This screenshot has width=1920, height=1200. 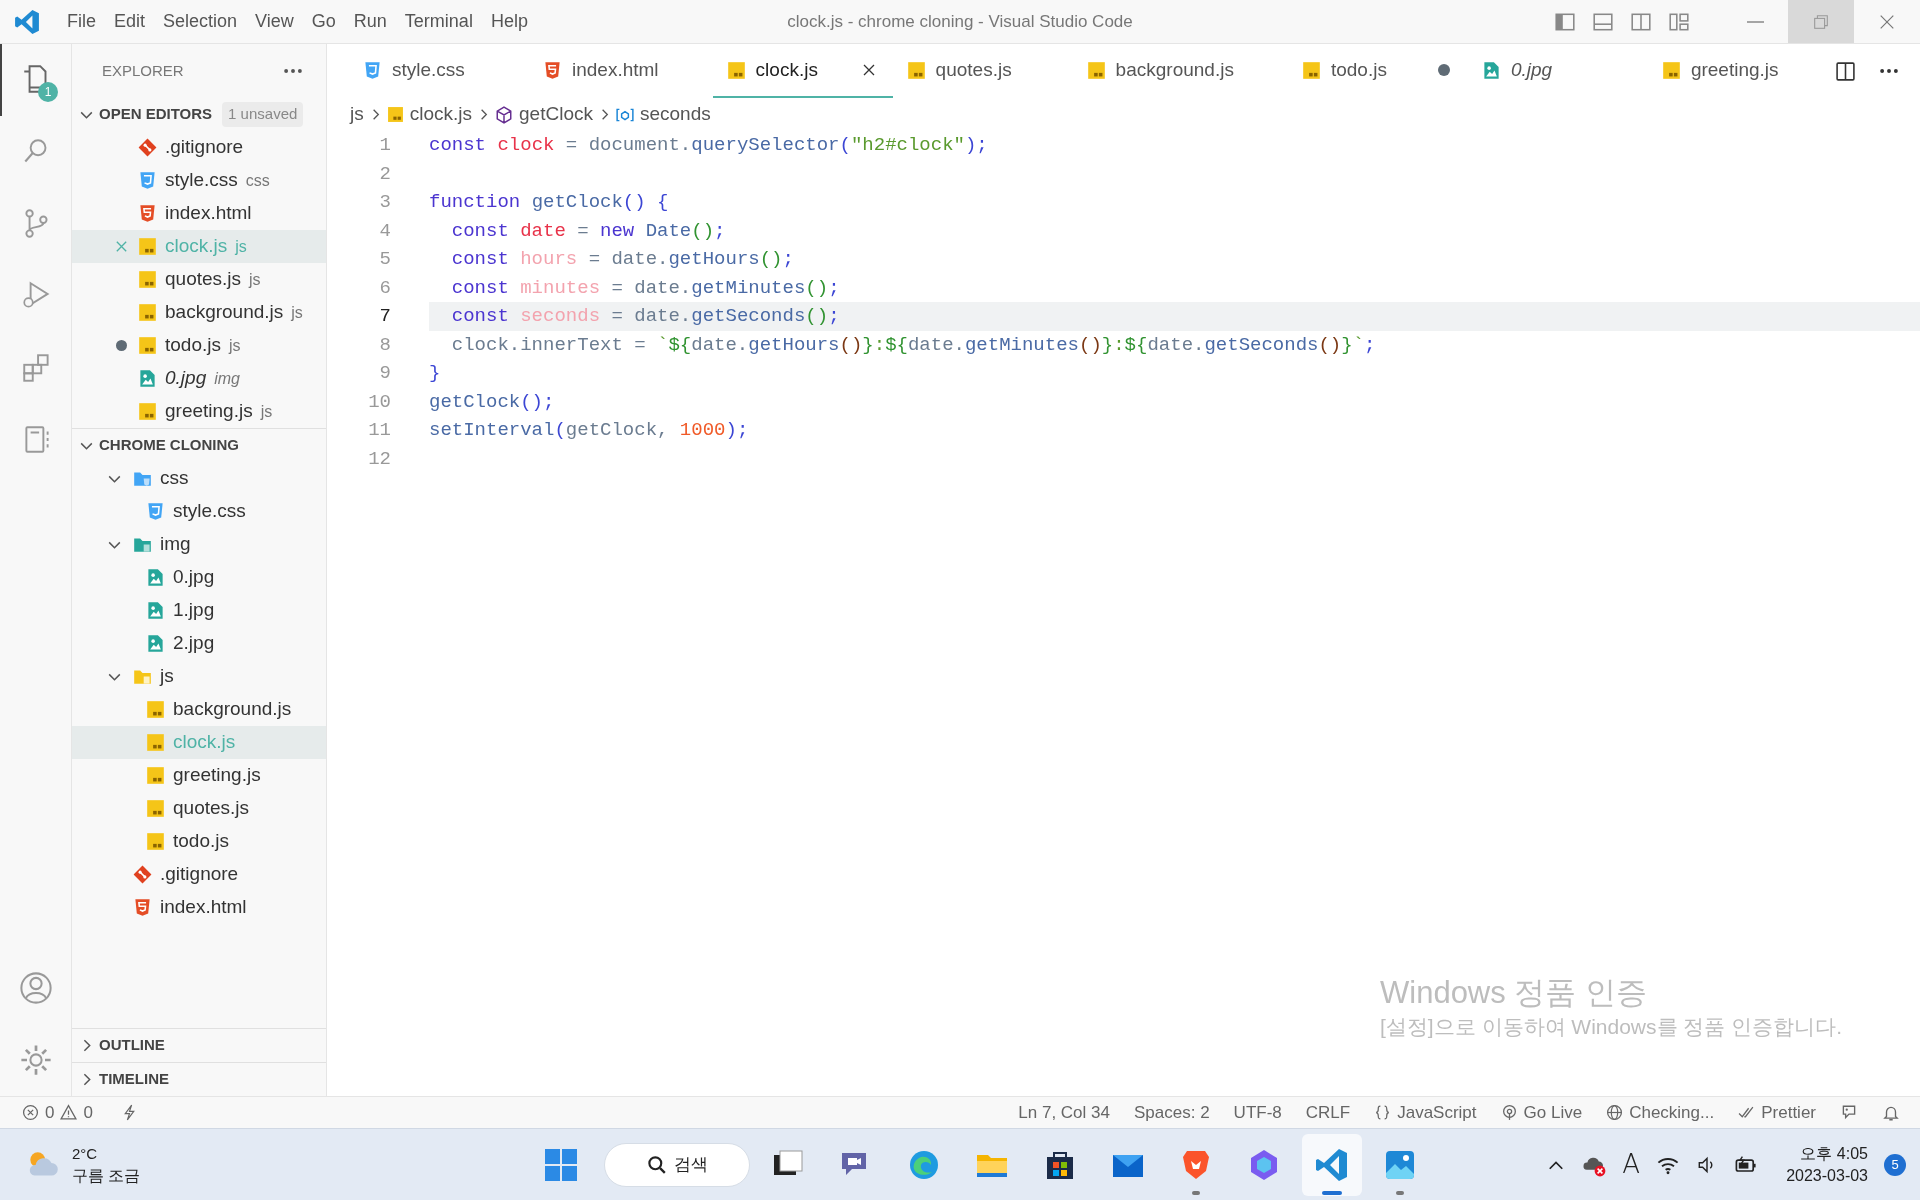 I want to click on file-name: .gitignore, so click(x=204, y=147).